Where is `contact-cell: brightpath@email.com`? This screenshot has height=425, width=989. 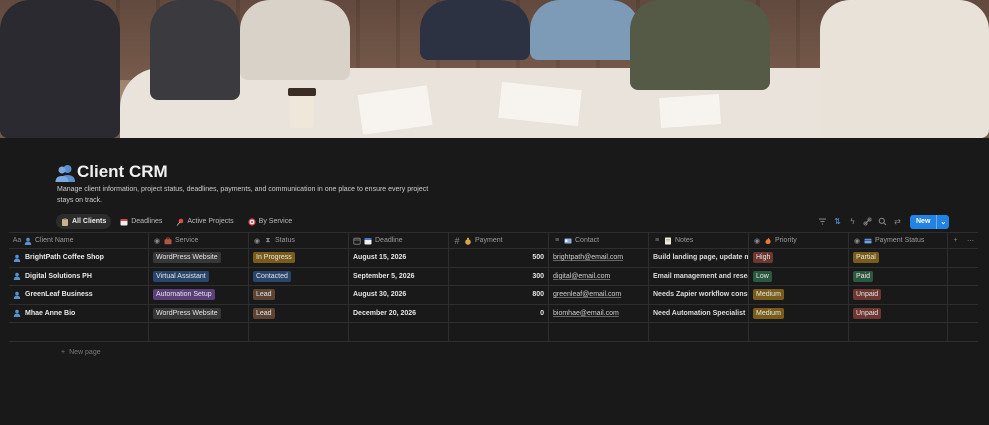
contact-cell: brightpath@email.com is located at coordinates (599, 258).